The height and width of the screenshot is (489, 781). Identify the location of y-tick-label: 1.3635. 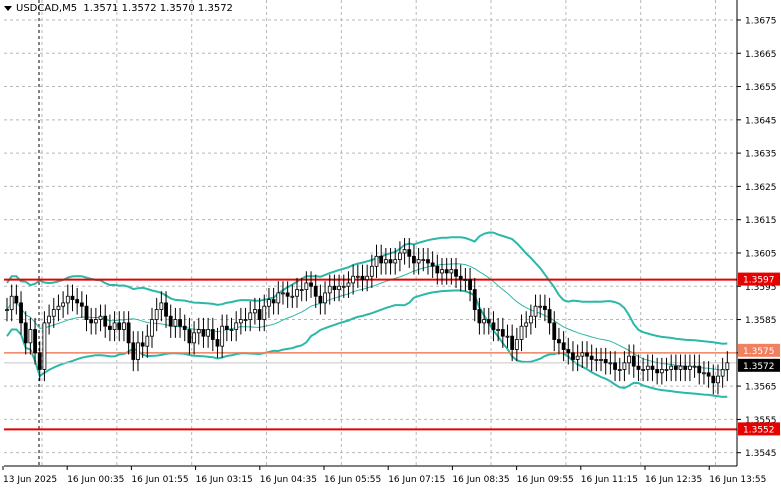
(761, 155).